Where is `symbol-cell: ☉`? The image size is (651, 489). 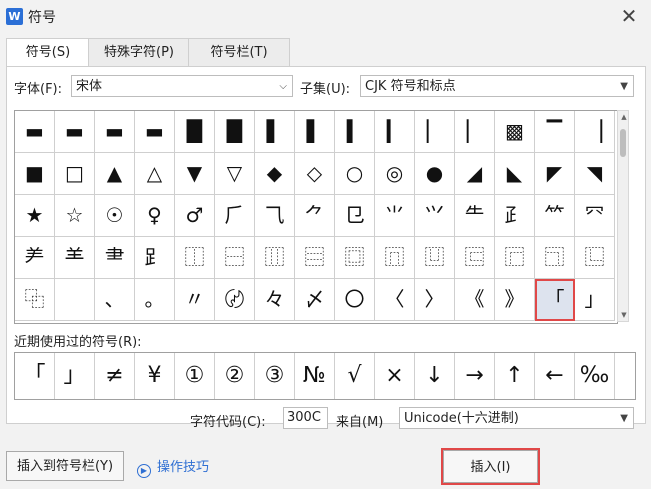 symbol-cell: ☉ is located at coordinates (115, 216).